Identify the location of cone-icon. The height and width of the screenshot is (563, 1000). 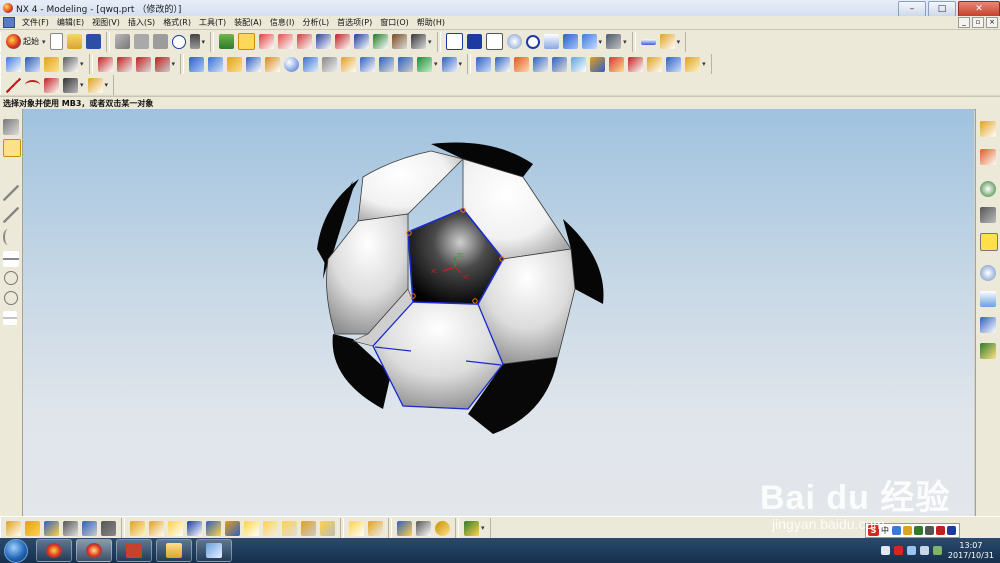
(273, 64).